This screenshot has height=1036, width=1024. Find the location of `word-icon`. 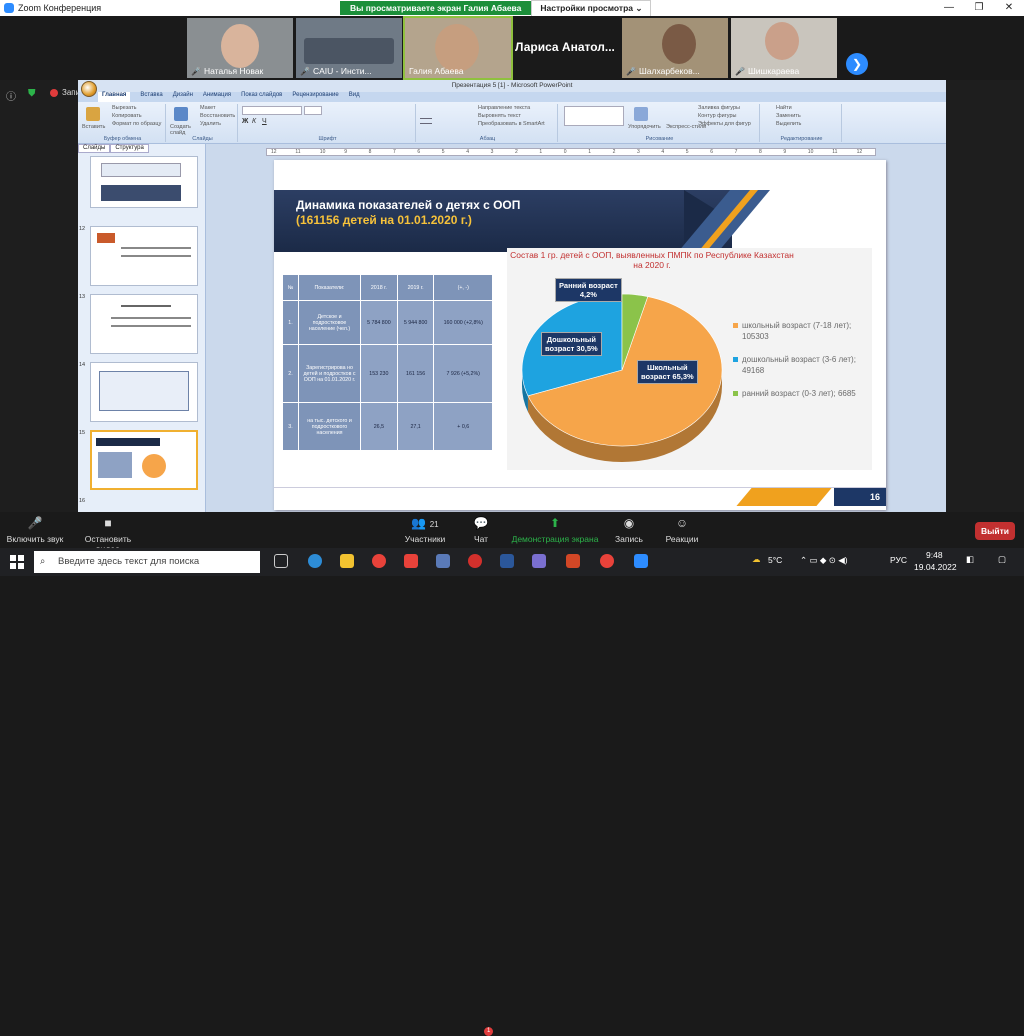

word-icon is located at coordinates (507, 561).